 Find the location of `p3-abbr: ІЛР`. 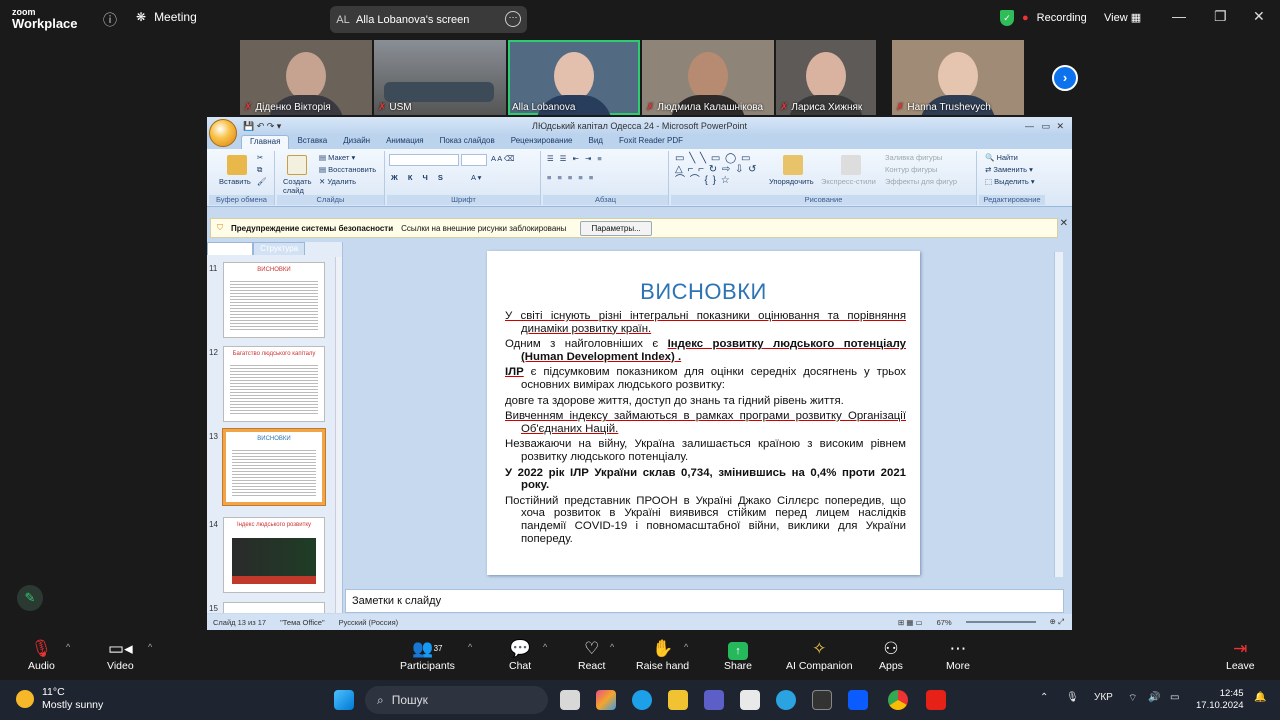

p3-abbr: ІЛР is located at coordinates (514, 372).